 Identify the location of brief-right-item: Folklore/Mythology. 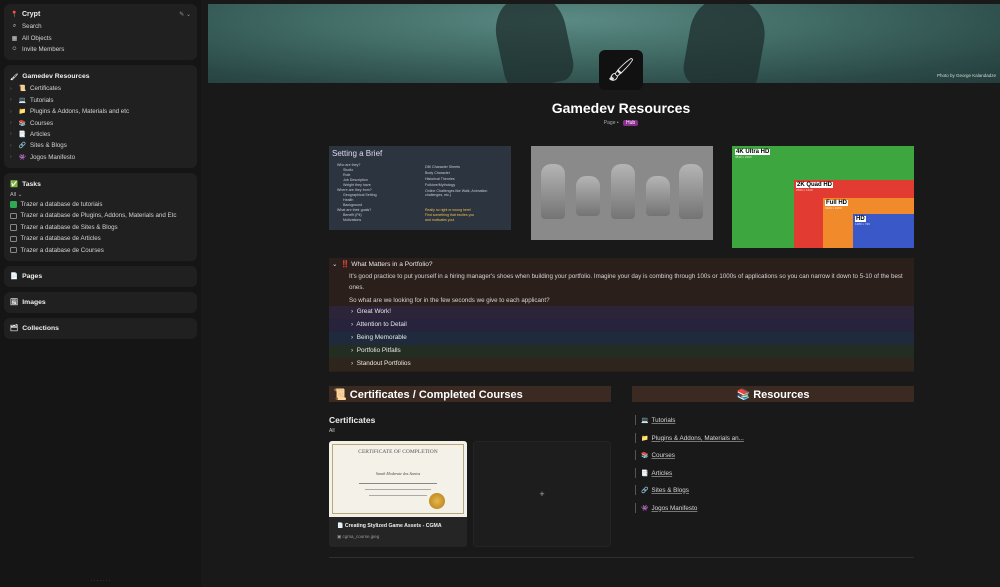
(440, 185).